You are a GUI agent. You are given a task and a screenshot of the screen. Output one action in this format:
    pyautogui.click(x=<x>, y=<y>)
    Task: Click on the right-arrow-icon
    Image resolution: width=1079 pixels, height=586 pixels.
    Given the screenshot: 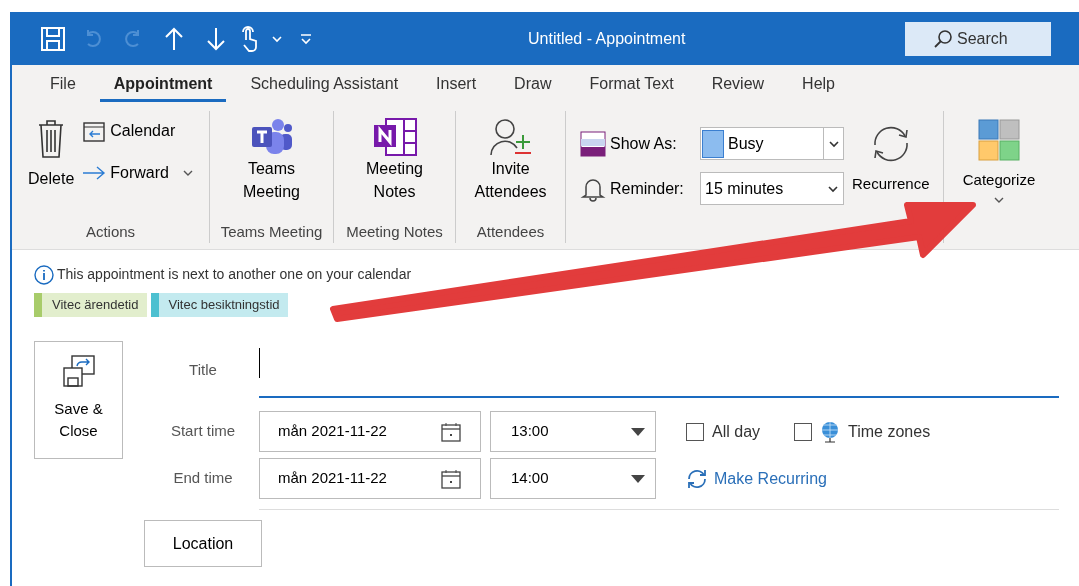 What is the action you would take?
    pyautogui.click(x=94, y=173)
    